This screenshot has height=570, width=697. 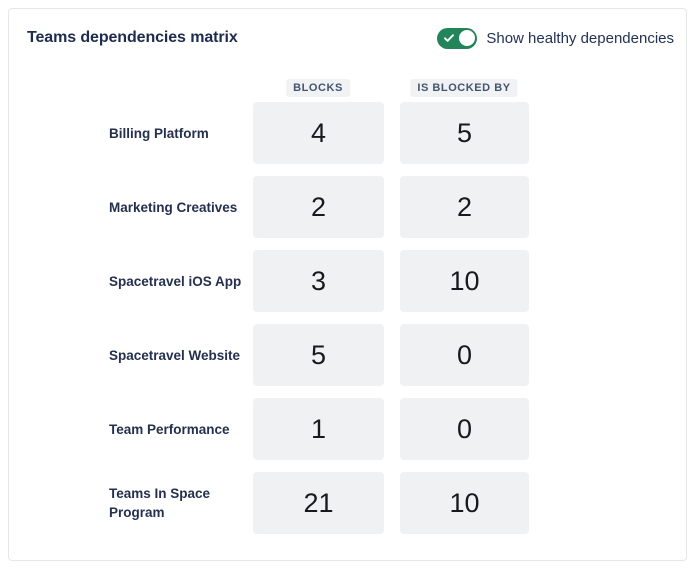 I want to click on table-row: Billing Platform 4 5, so click(x=347, y=133).